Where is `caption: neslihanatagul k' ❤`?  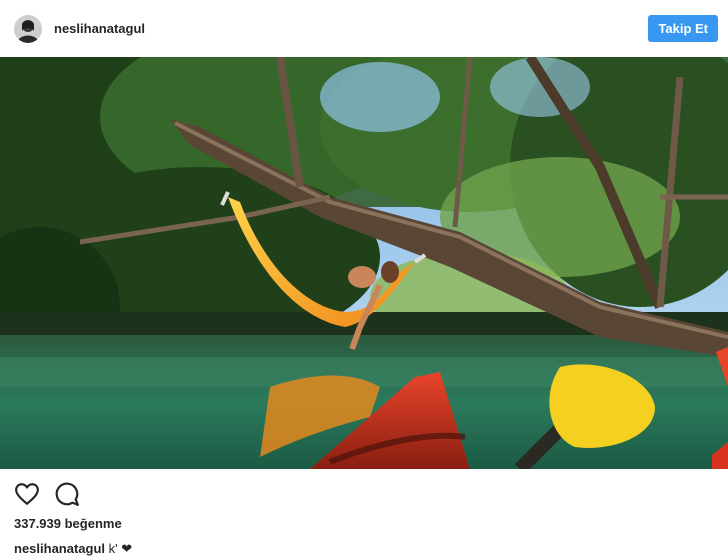
caption: neslihanatagul k' ❤ is located at coordinates (73, 549).